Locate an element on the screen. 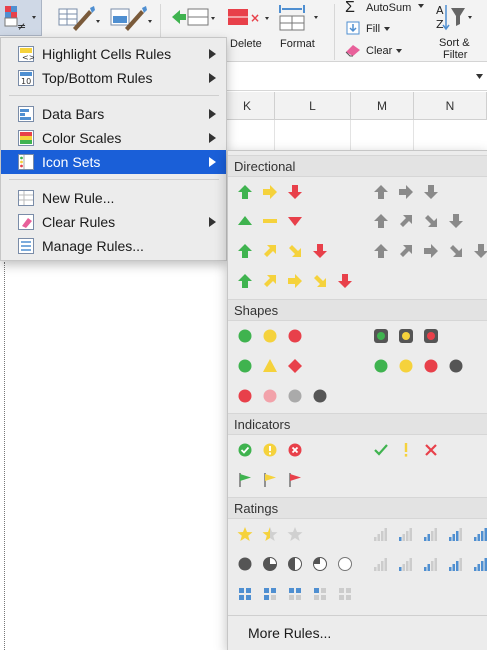 This screenshot has width=487, height=650. icon-set-3-triangles is located at coordinates (269, 221).